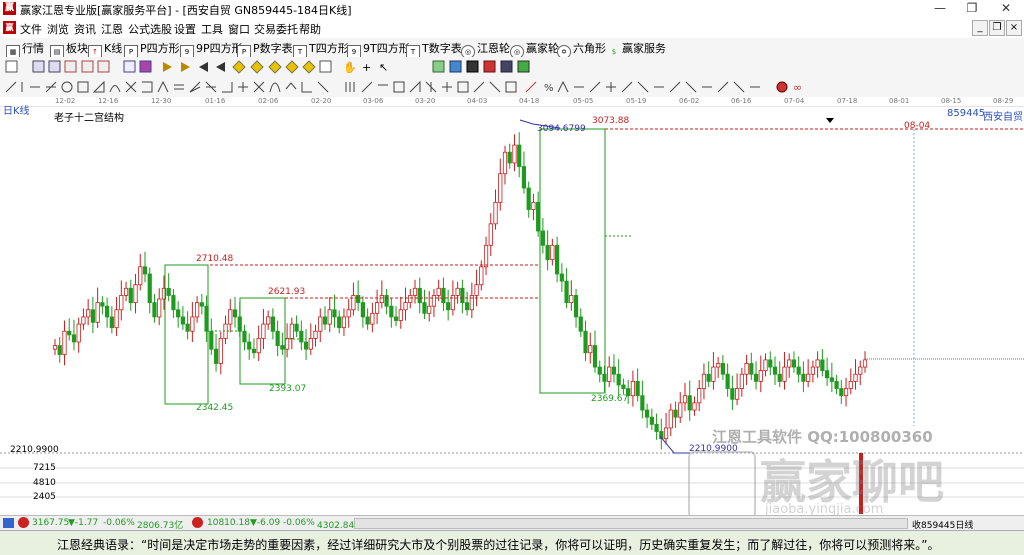 This screenshot has width=1024, height=555. Describe the element at coordinates (383, 67) in the screenshot. I see `cursor-icon: ↖` at that location.